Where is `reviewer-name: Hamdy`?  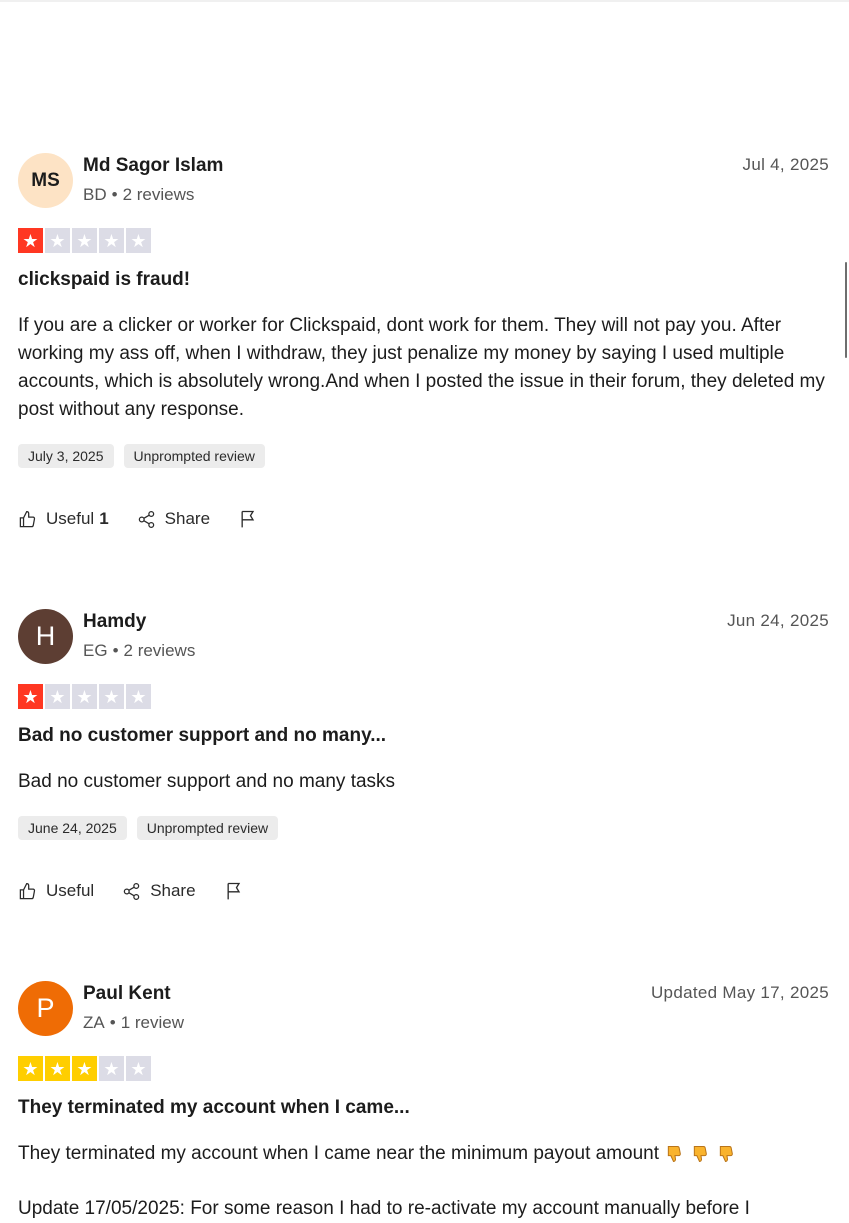 reviewer-name: Hamdy is located at coordinates (114, 622).